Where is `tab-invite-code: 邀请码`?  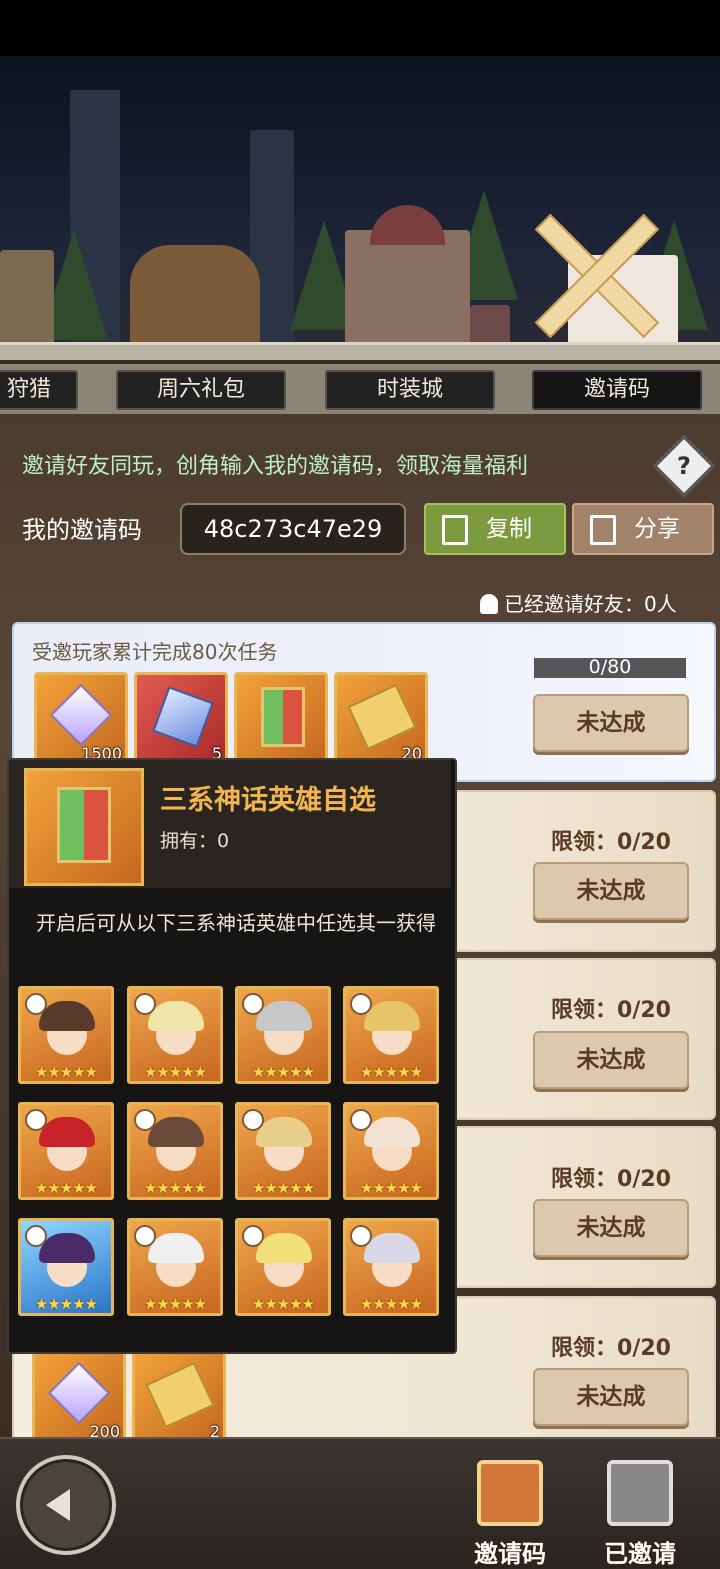 tab-invite-code: 邀请码 is located at coordinates (617, 390).